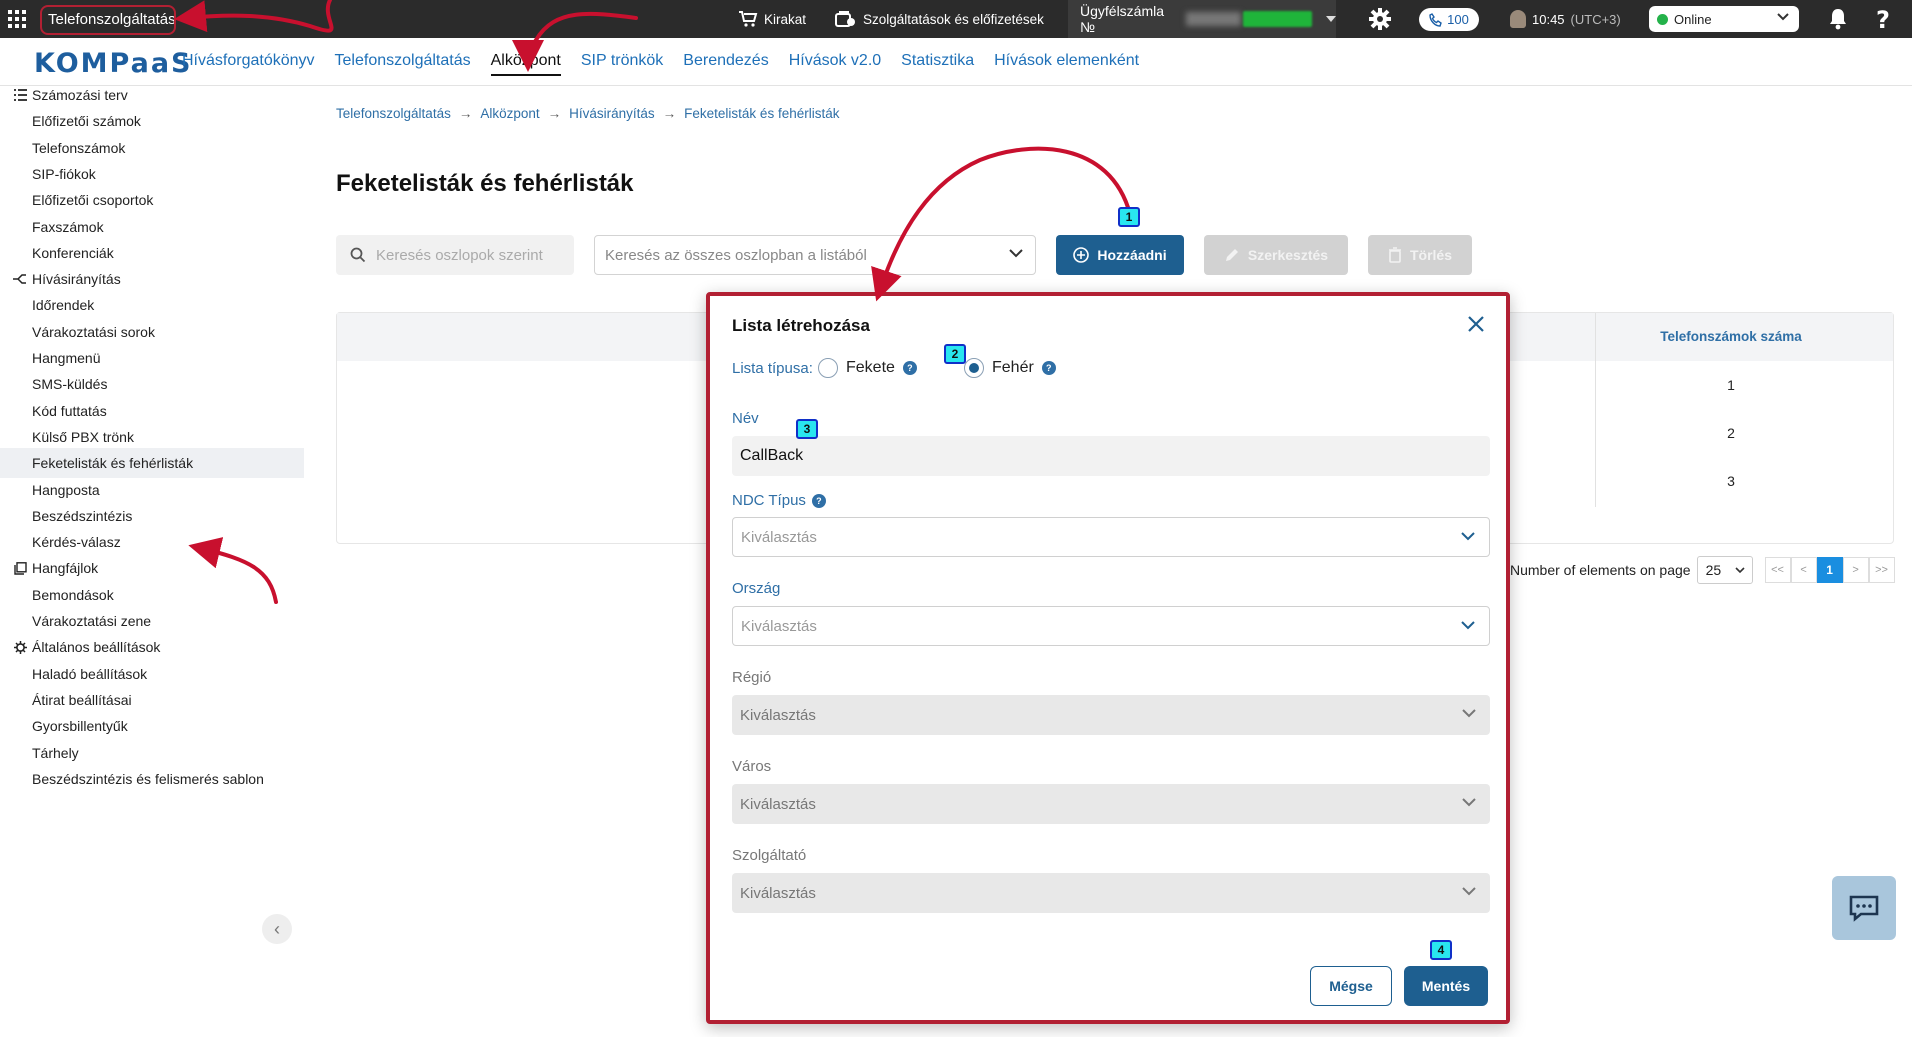 This screenshot has height=1037, width=1912. Describe the element at coordinates (1829, 570) in the screenshot. I see `current-page-button: 1` at that location.